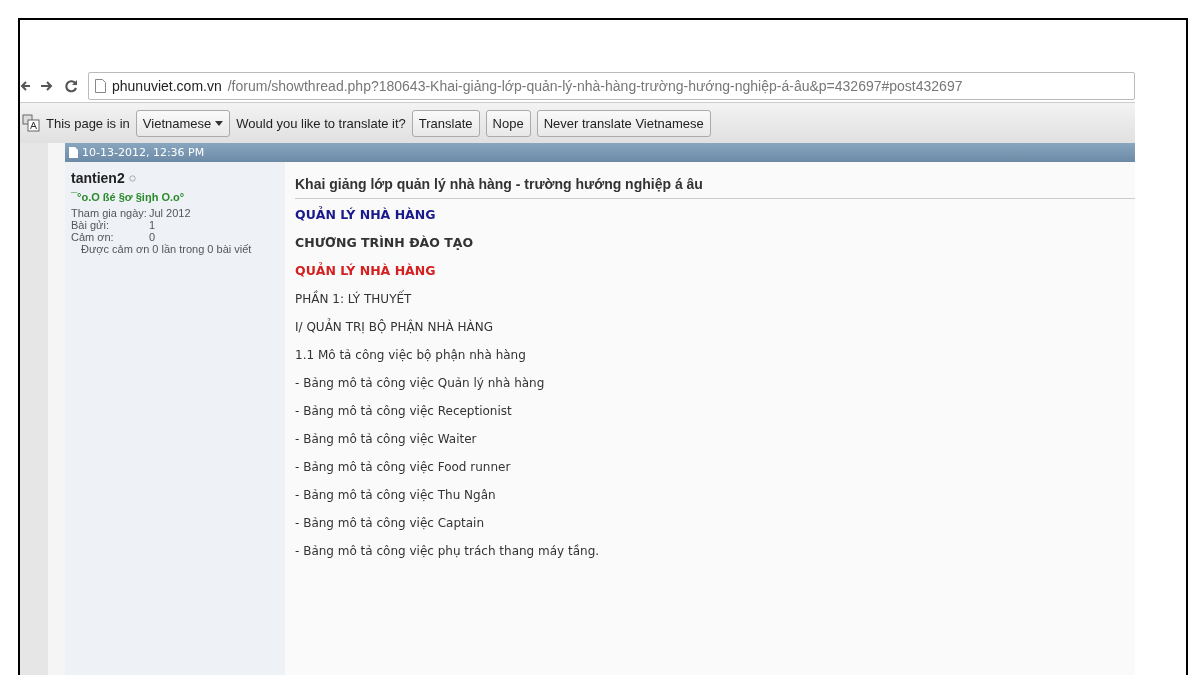  Describe the element at coordinates (508, 123) in the screenshot. I see `translate-bar-button: Nope` at that location.